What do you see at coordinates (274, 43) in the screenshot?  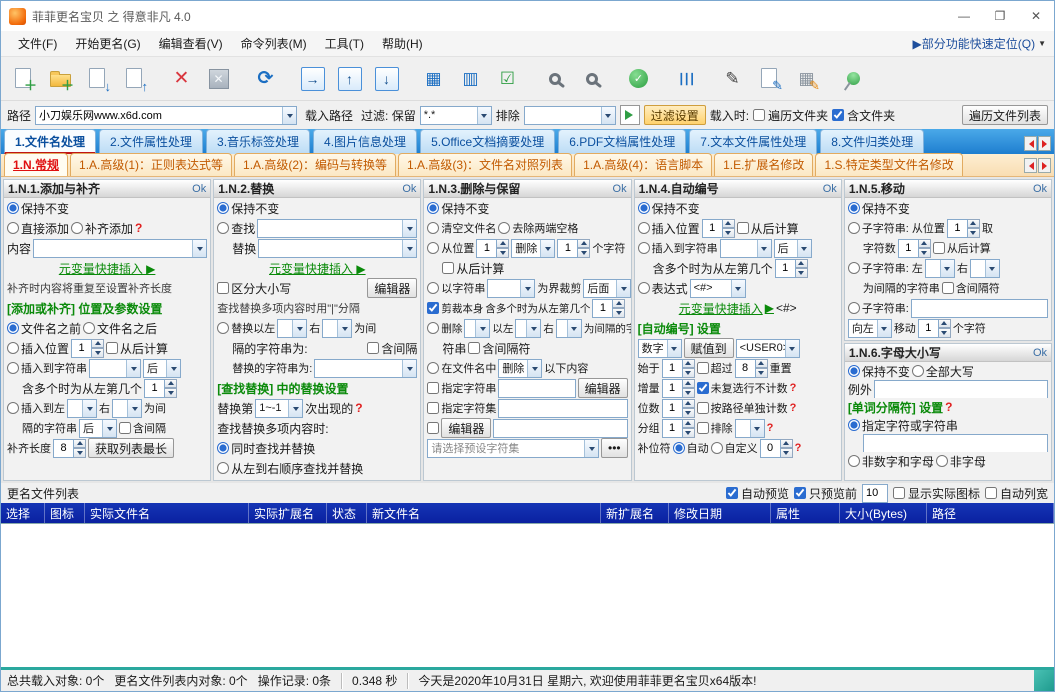 I see `menu-command-list: 命令列表(M)` at bounding box center [274, 43].